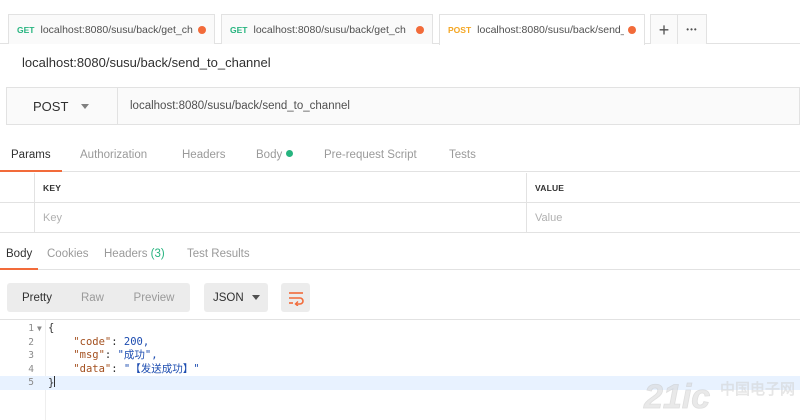  Describe the element at coordinates (31, 355) in the screenshot. I see `line-number: 3` at that location.